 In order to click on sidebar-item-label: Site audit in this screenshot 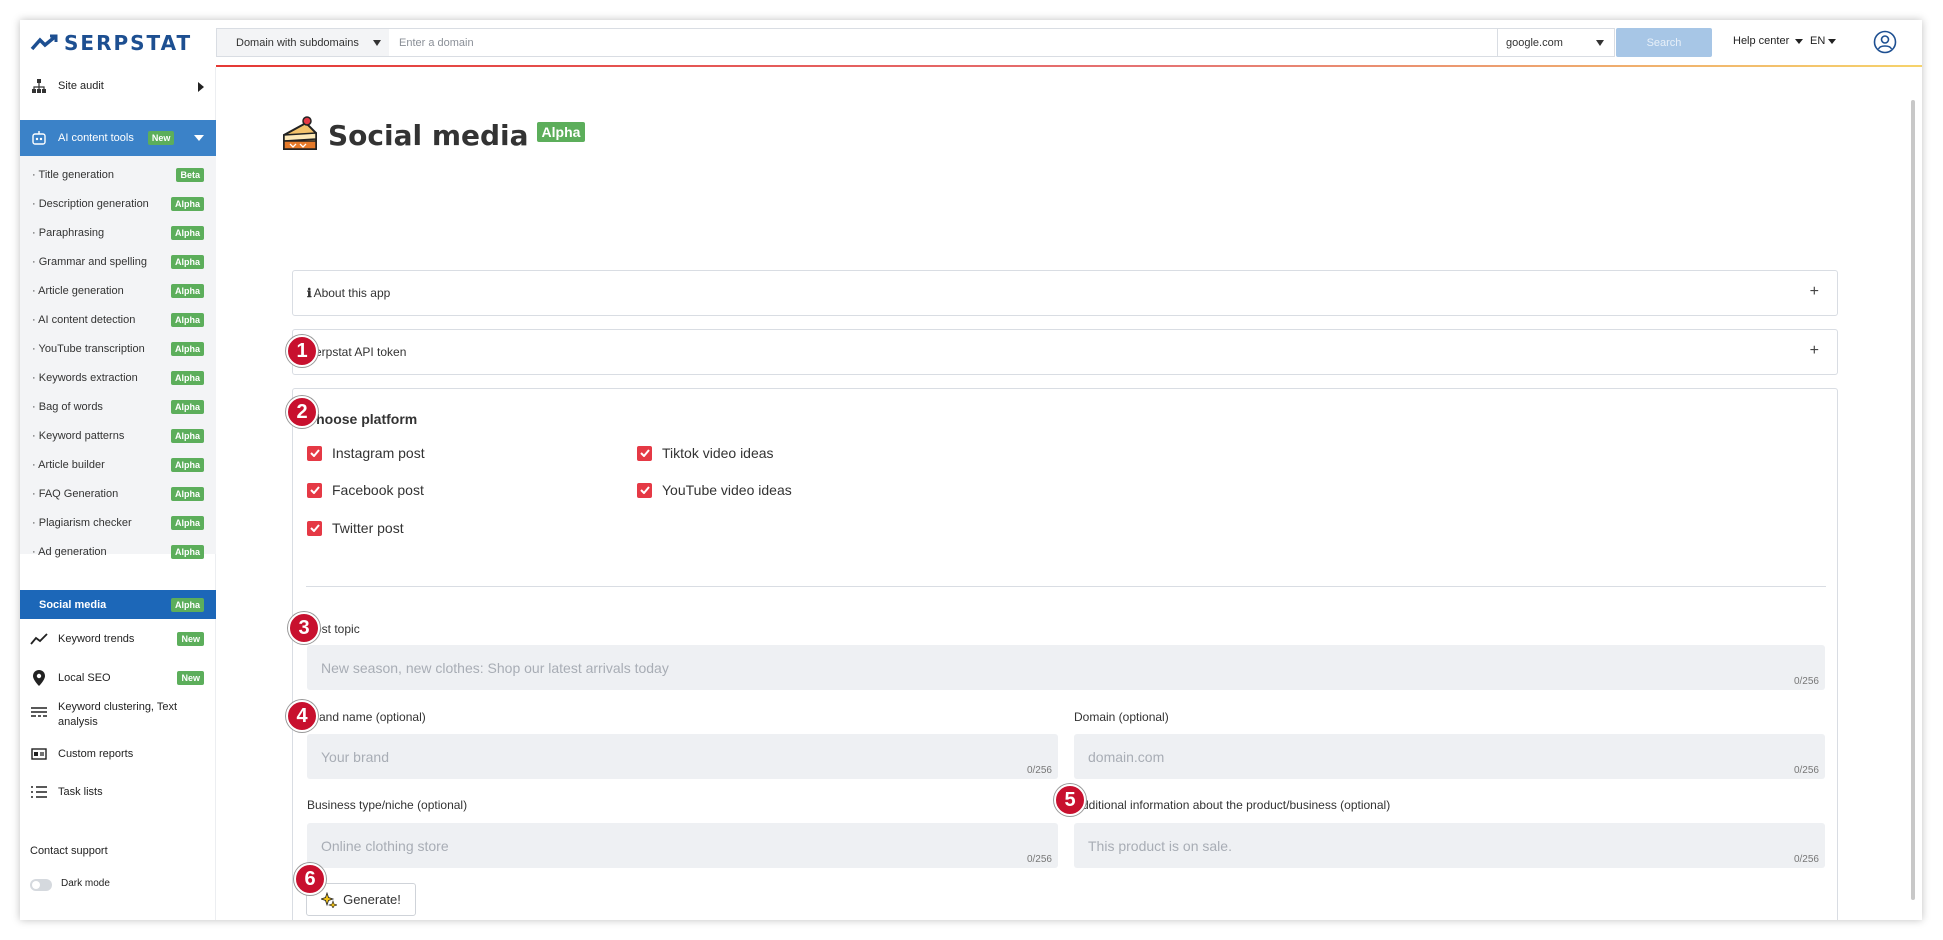, I will do `click(81, 86)`.